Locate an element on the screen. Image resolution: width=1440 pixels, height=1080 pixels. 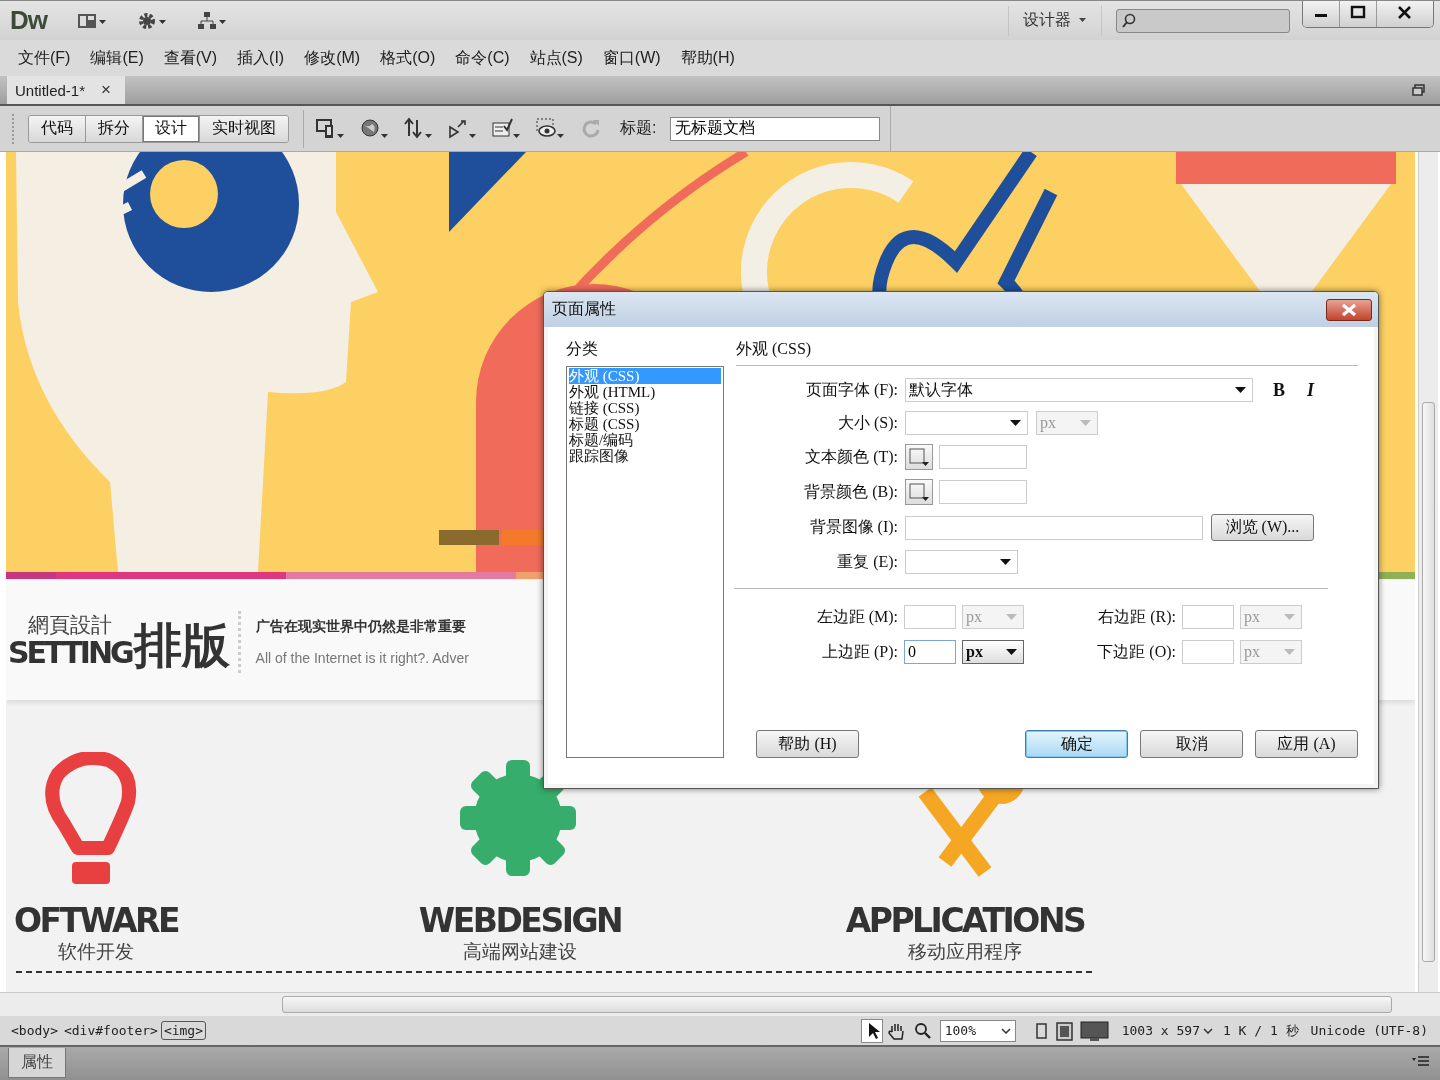
service-title: WEBDESIGN is located at coordinates (520, 920).